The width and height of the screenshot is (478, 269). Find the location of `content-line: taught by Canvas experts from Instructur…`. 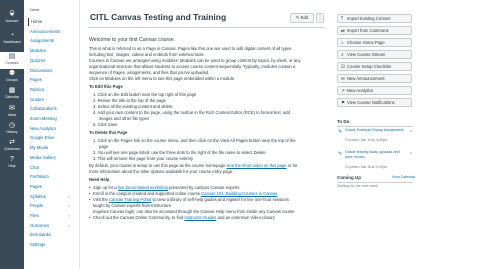

content-line: taught by Canvas experts from Instructur… is located at coordinates (132, 206).